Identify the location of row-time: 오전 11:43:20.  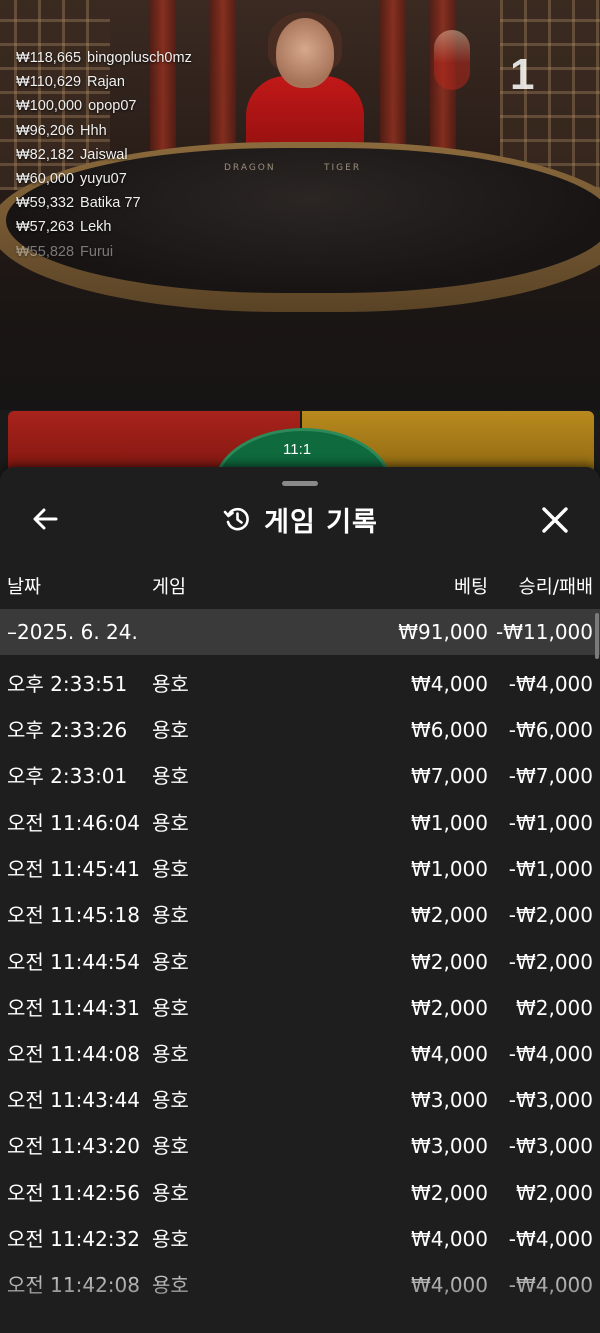
(73, 1146).